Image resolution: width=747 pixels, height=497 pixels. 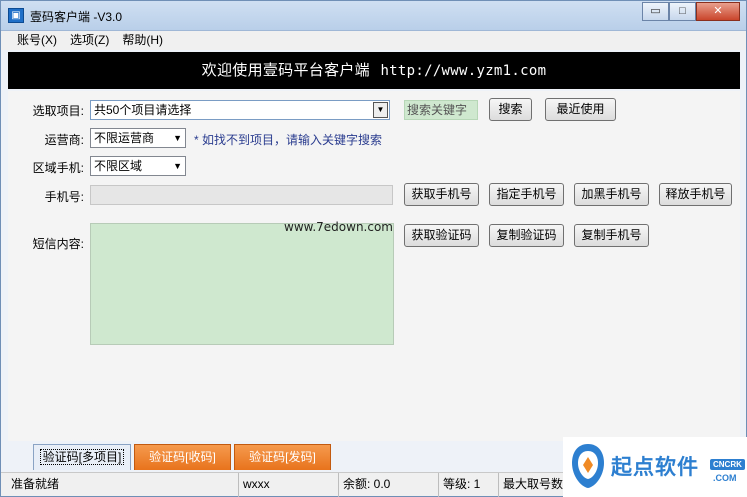 What do you see at coordinates (64, 197) in the screenshot?
I see `phone-label: 手机号:` at bounding box center [64, 197].